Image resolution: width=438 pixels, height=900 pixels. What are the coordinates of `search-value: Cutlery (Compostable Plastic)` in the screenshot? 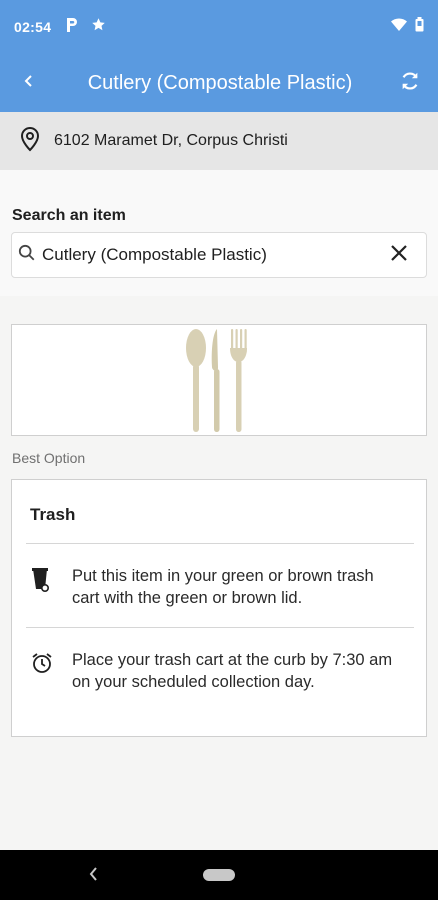 It's located at (207, 255).